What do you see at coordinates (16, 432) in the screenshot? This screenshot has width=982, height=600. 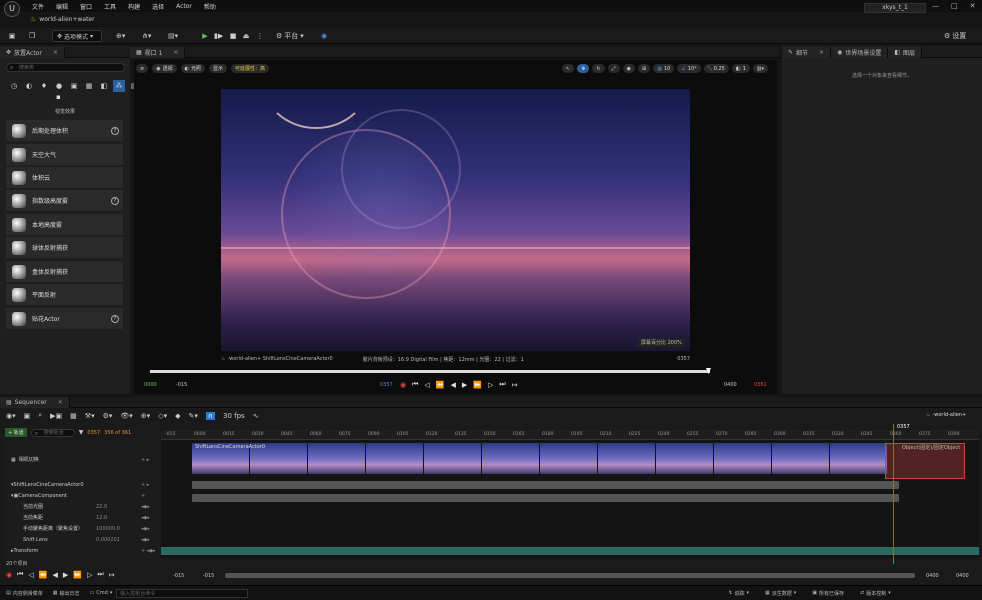 I see `add-track-button: + 轨道` at bounding box center [16, 432].